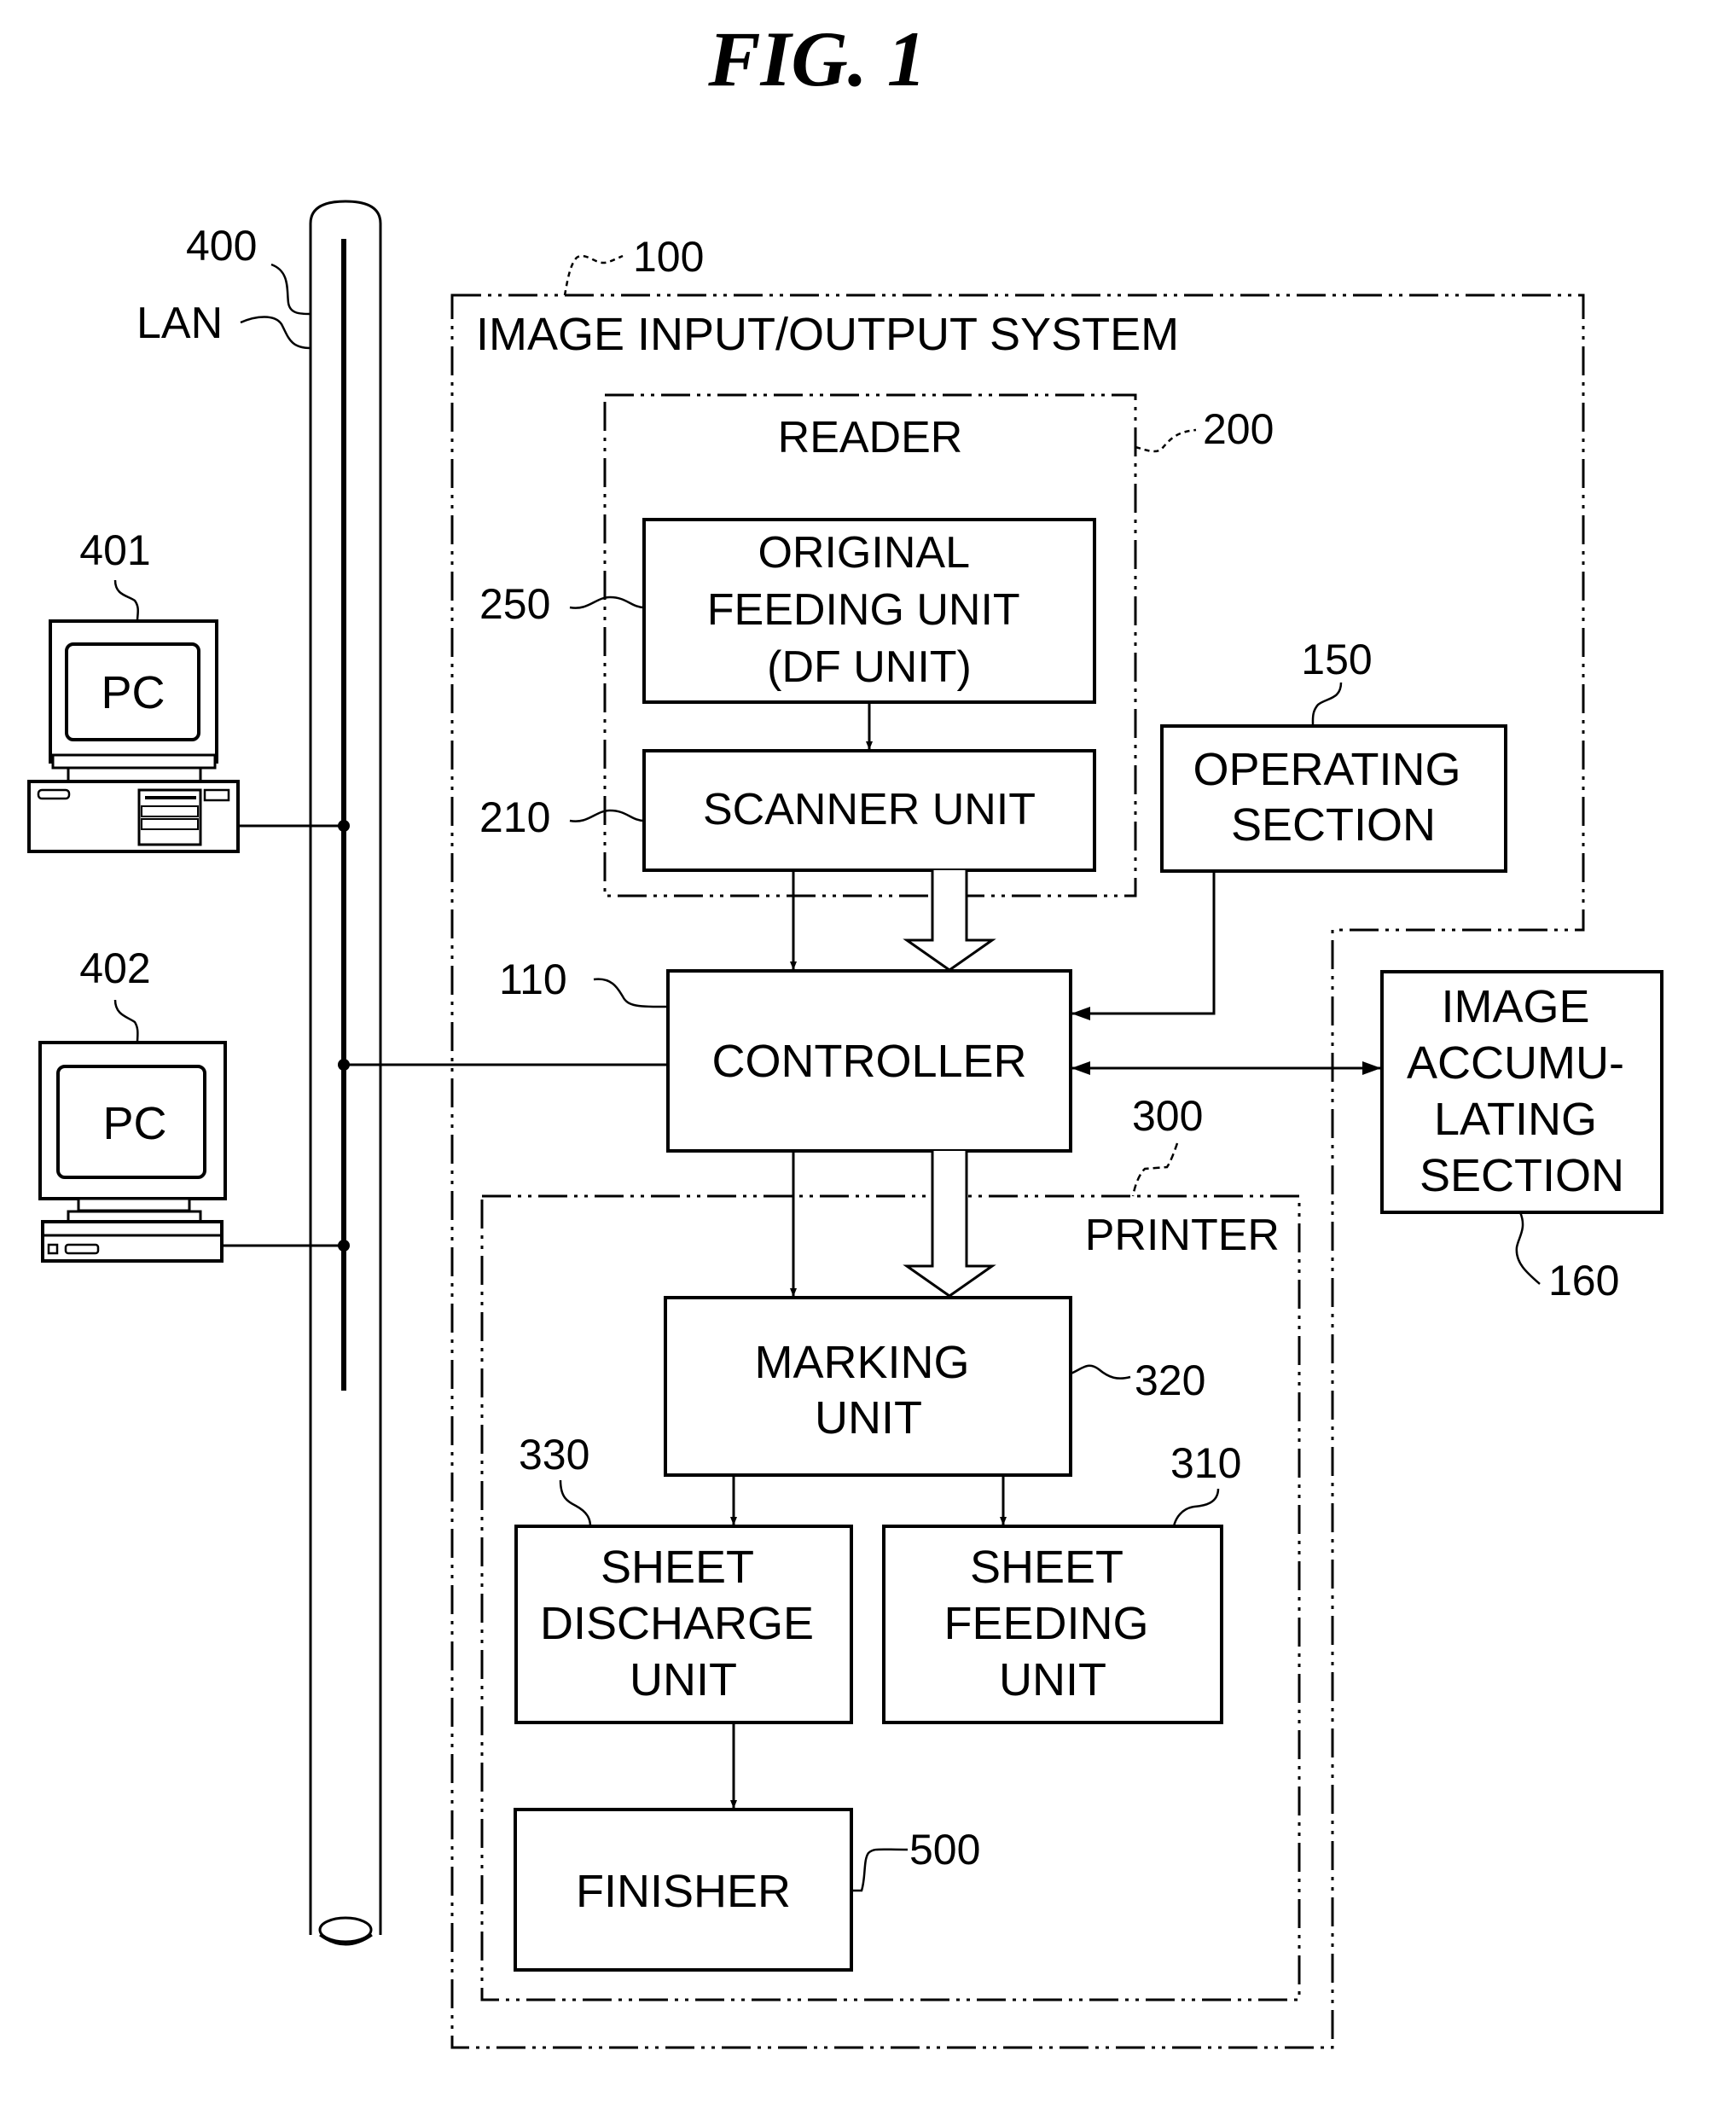 The height and width of the screenshot is (2103, 1736). Describe the element at coordinates (344, 826) in the screenshot. I see `pc-401-junction` at that location.